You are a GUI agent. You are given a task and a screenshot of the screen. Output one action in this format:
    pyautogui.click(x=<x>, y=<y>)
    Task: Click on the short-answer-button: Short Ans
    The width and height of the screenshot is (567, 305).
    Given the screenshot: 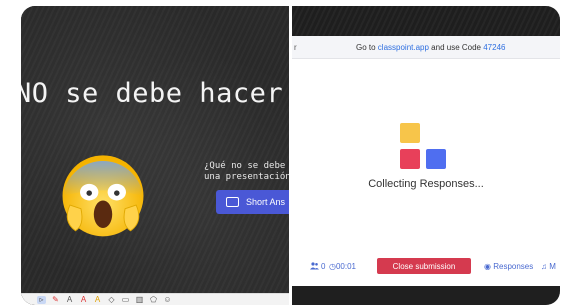 What is the action you would take?
    pyautogui.click(x=252, y=202)
    